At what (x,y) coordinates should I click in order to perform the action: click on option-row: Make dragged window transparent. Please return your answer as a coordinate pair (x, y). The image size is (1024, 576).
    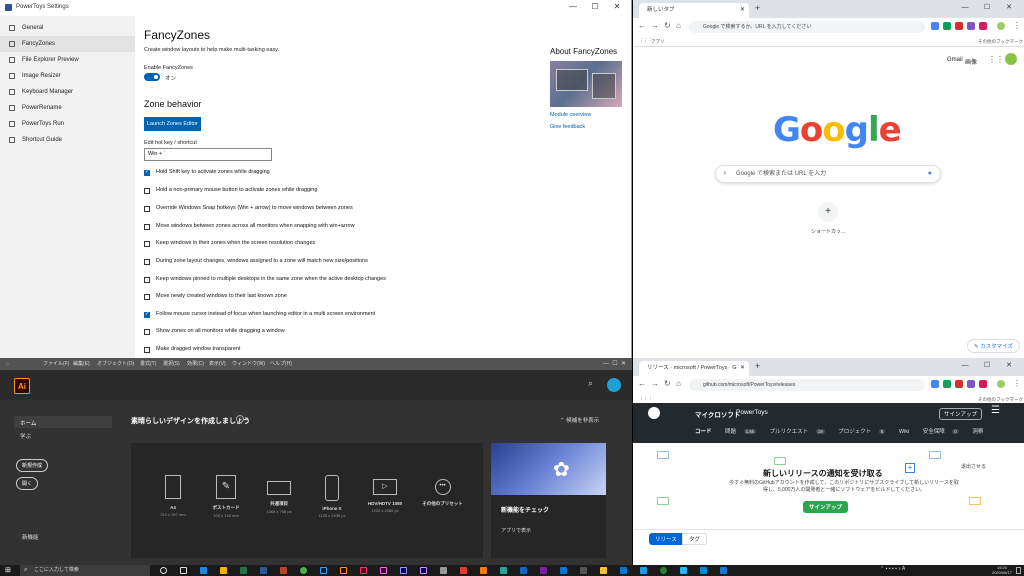
    Looking at the image, I should click on (334, 351).